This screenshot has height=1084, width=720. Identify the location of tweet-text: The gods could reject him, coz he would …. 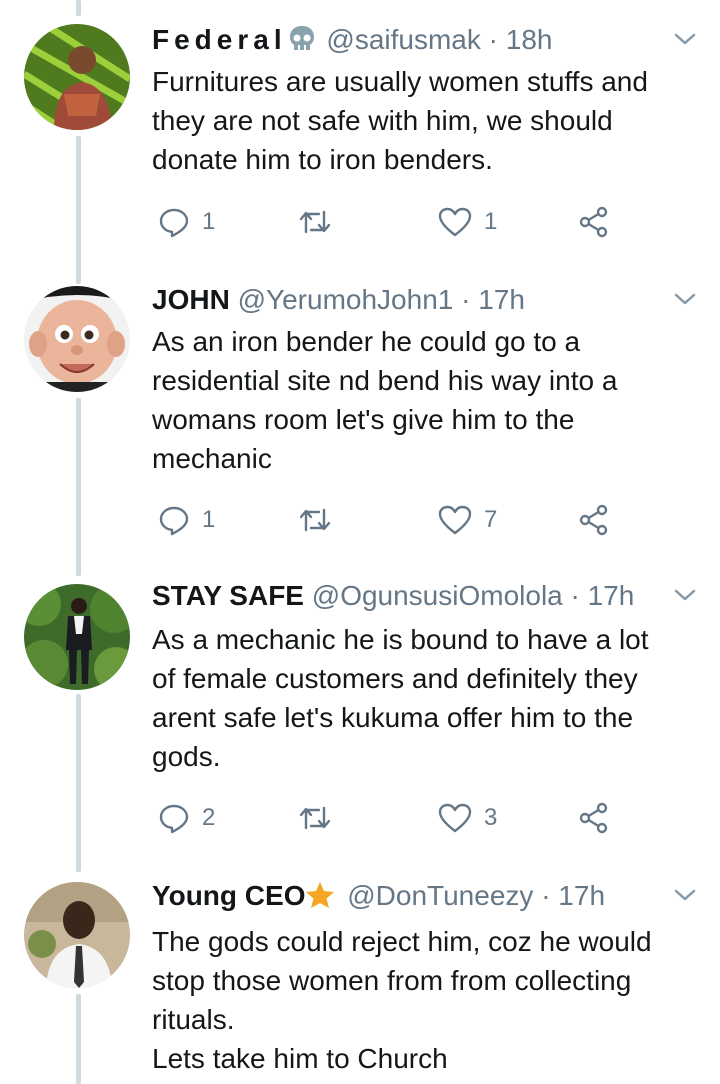
(402, 1000).